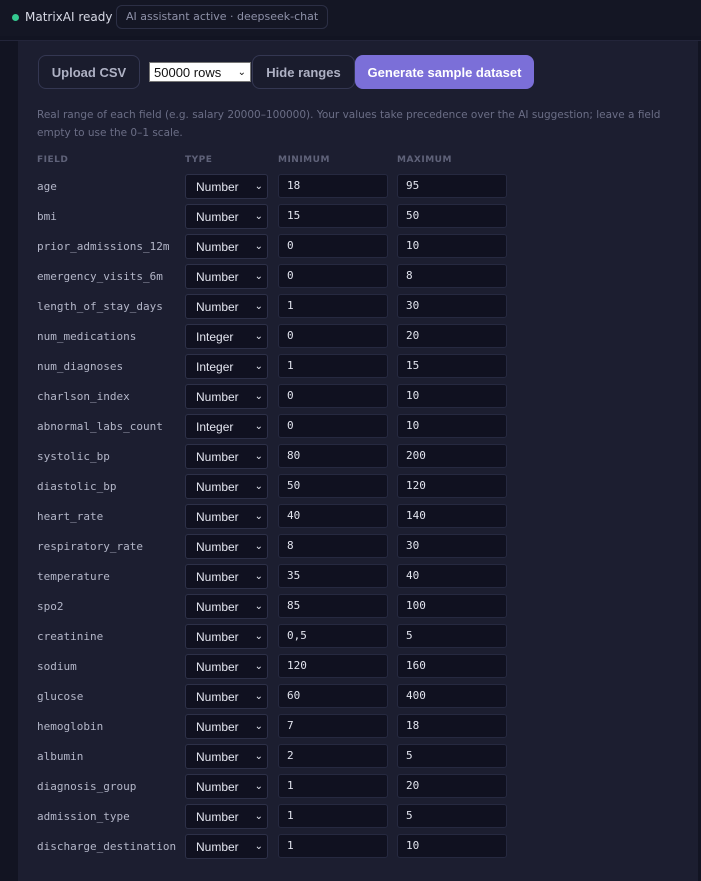 This screenshot has width=701, height=881. What do you see at coordinates (188, 72) in the screenshot?
I see `rows-count-value: 50000 rows` at bounding box center [188, 72].